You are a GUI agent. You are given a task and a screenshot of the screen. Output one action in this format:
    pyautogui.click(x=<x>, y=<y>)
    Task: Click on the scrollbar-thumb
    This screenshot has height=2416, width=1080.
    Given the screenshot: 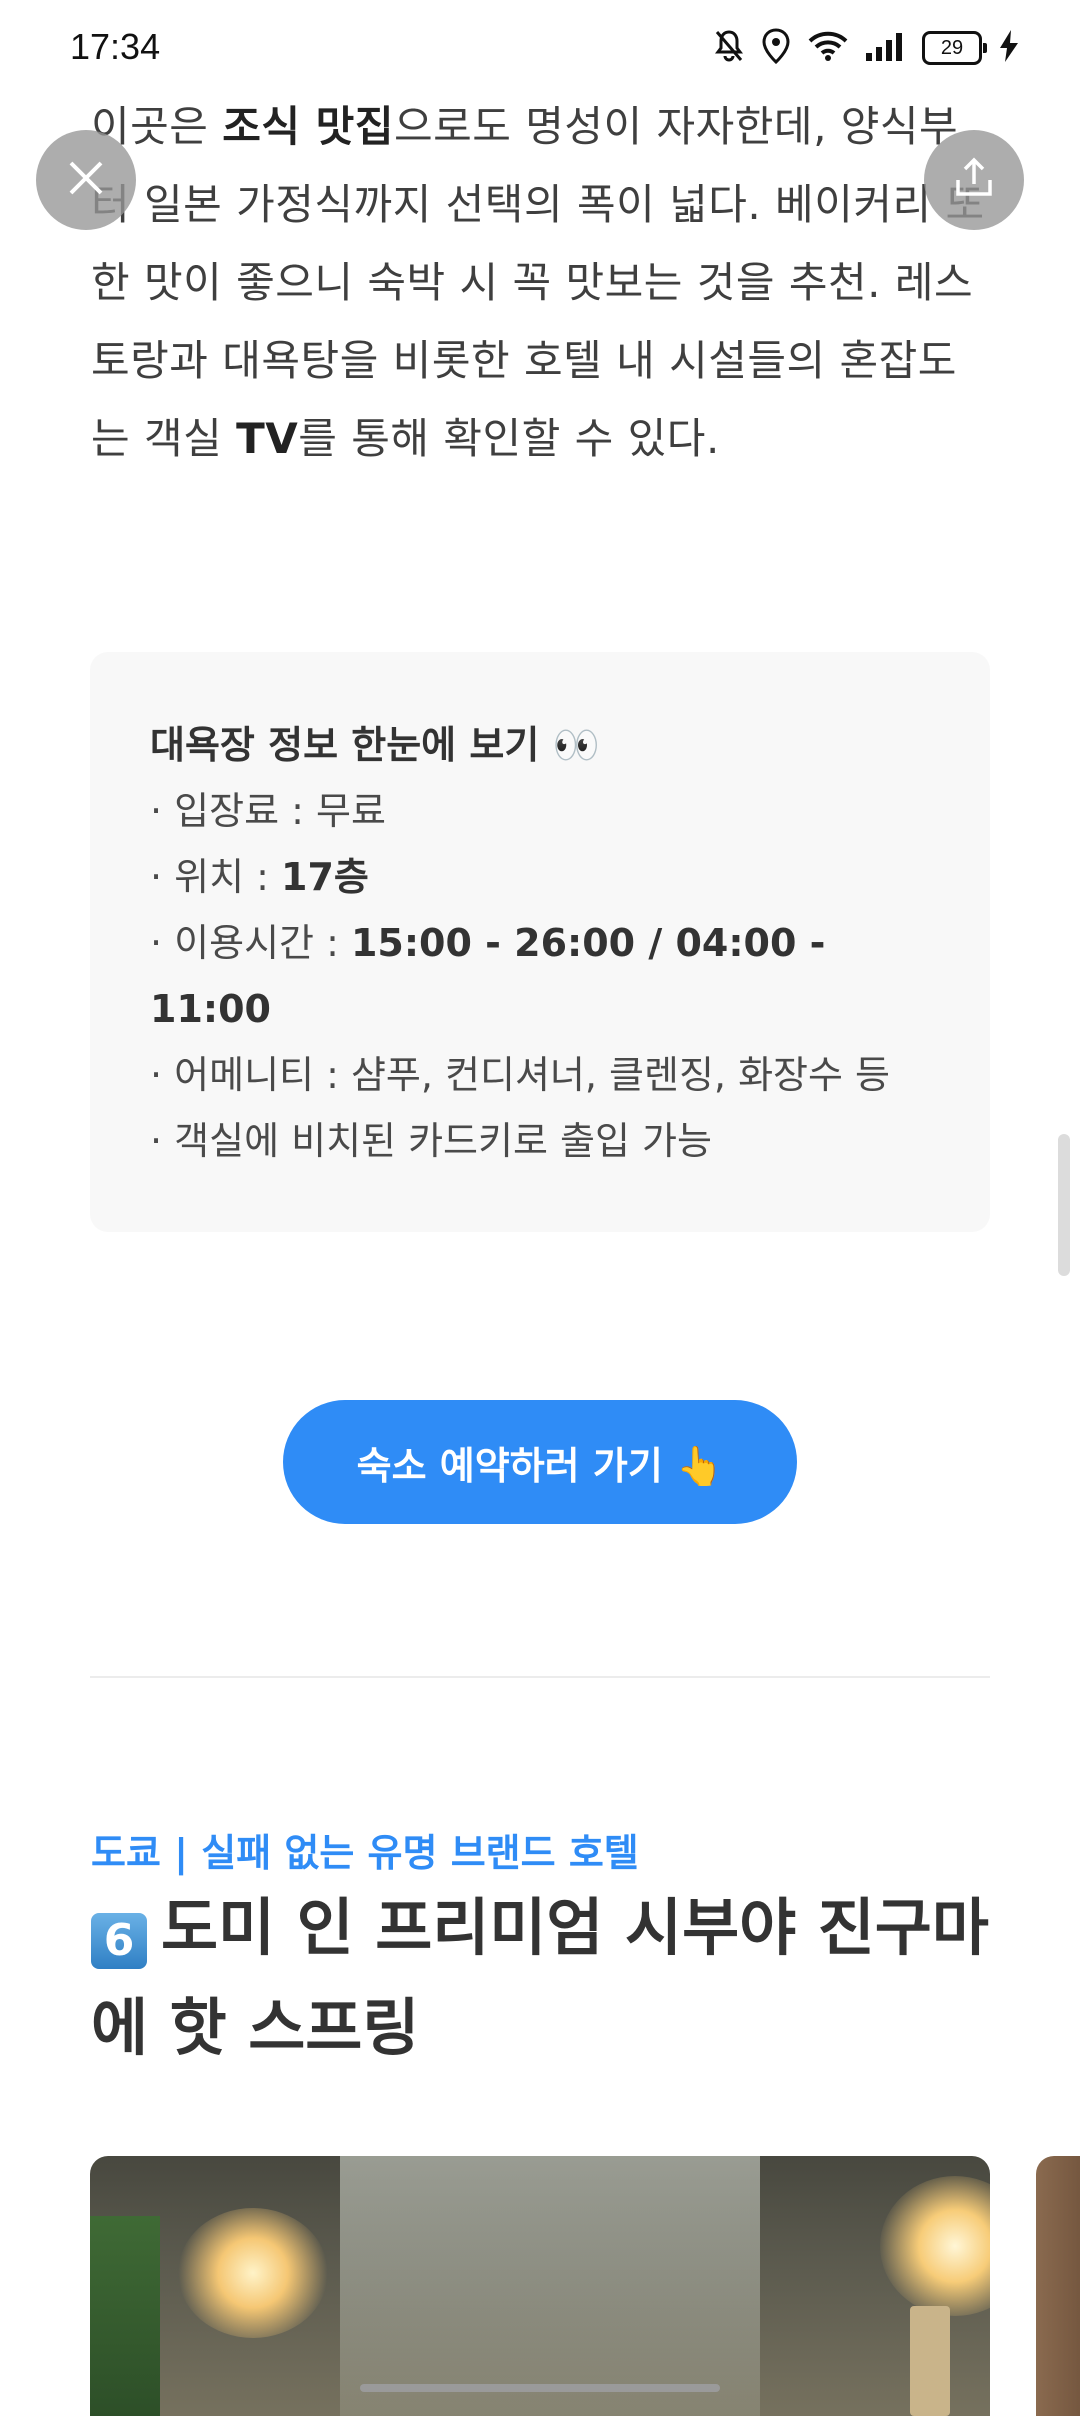 What is the action you would take?
    pyautogui.click(x=1064, y=1205)
    